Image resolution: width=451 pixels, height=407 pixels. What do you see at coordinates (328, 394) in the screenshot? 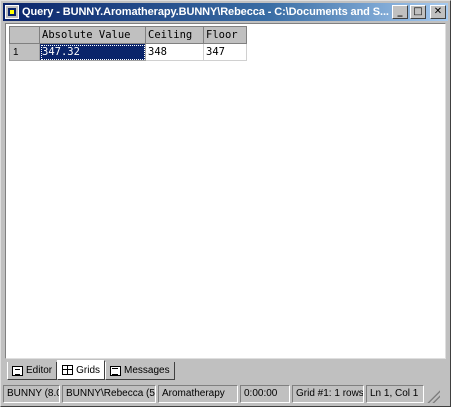
I see `status-grid-info: Grid #1: 1 rows` at bounding box center [328, 394].